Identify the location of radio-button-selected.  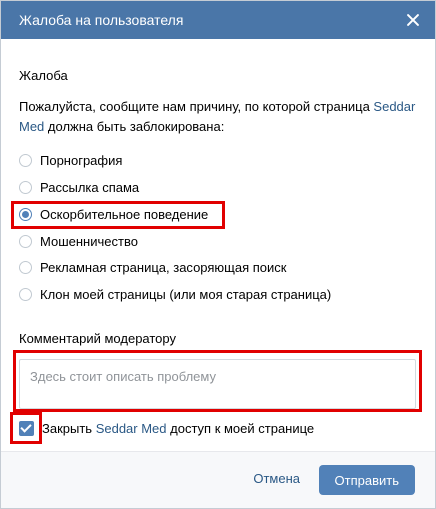
(25, 214).